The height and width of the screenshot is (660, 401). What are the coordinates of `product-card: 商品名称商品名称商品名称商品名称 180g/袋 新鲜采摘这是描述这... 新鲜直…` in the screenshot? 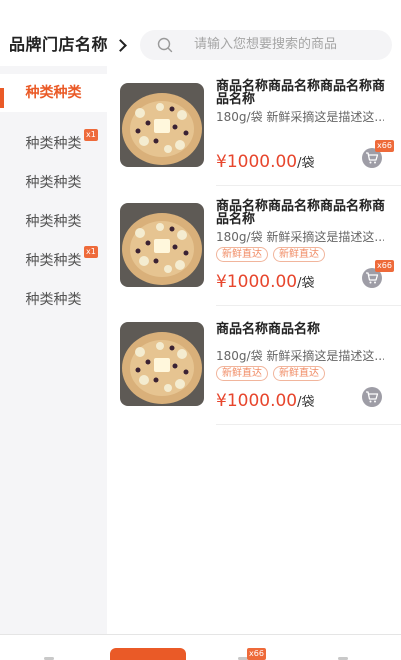 It's located at (254, 246).